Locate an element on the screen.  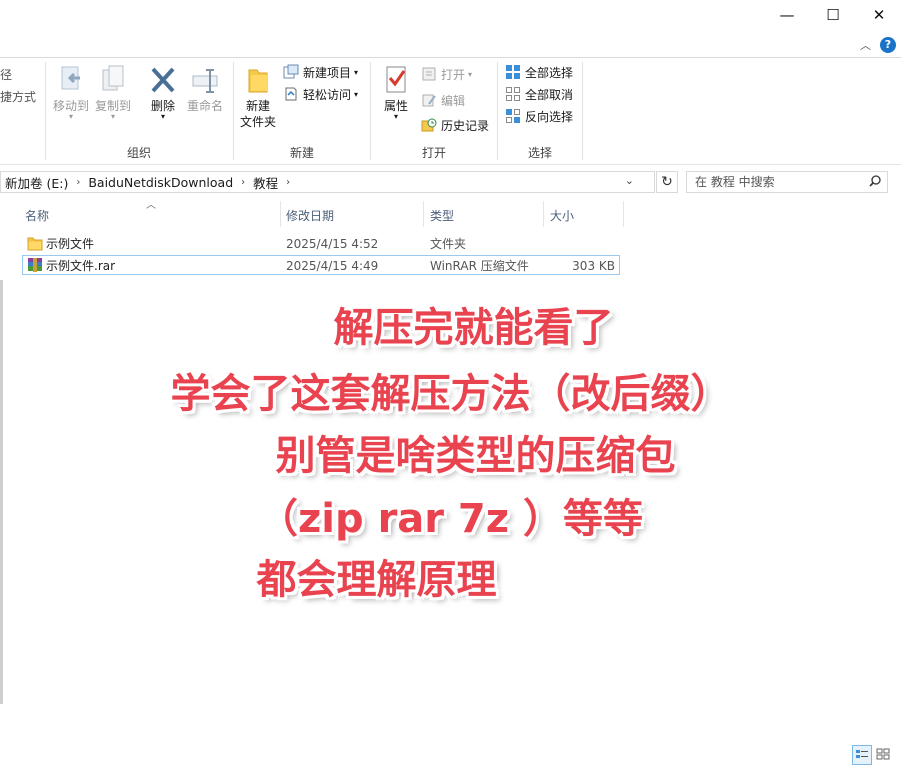
overlay-line-5: 都会理解原理 is located at coordinates (376, 580).